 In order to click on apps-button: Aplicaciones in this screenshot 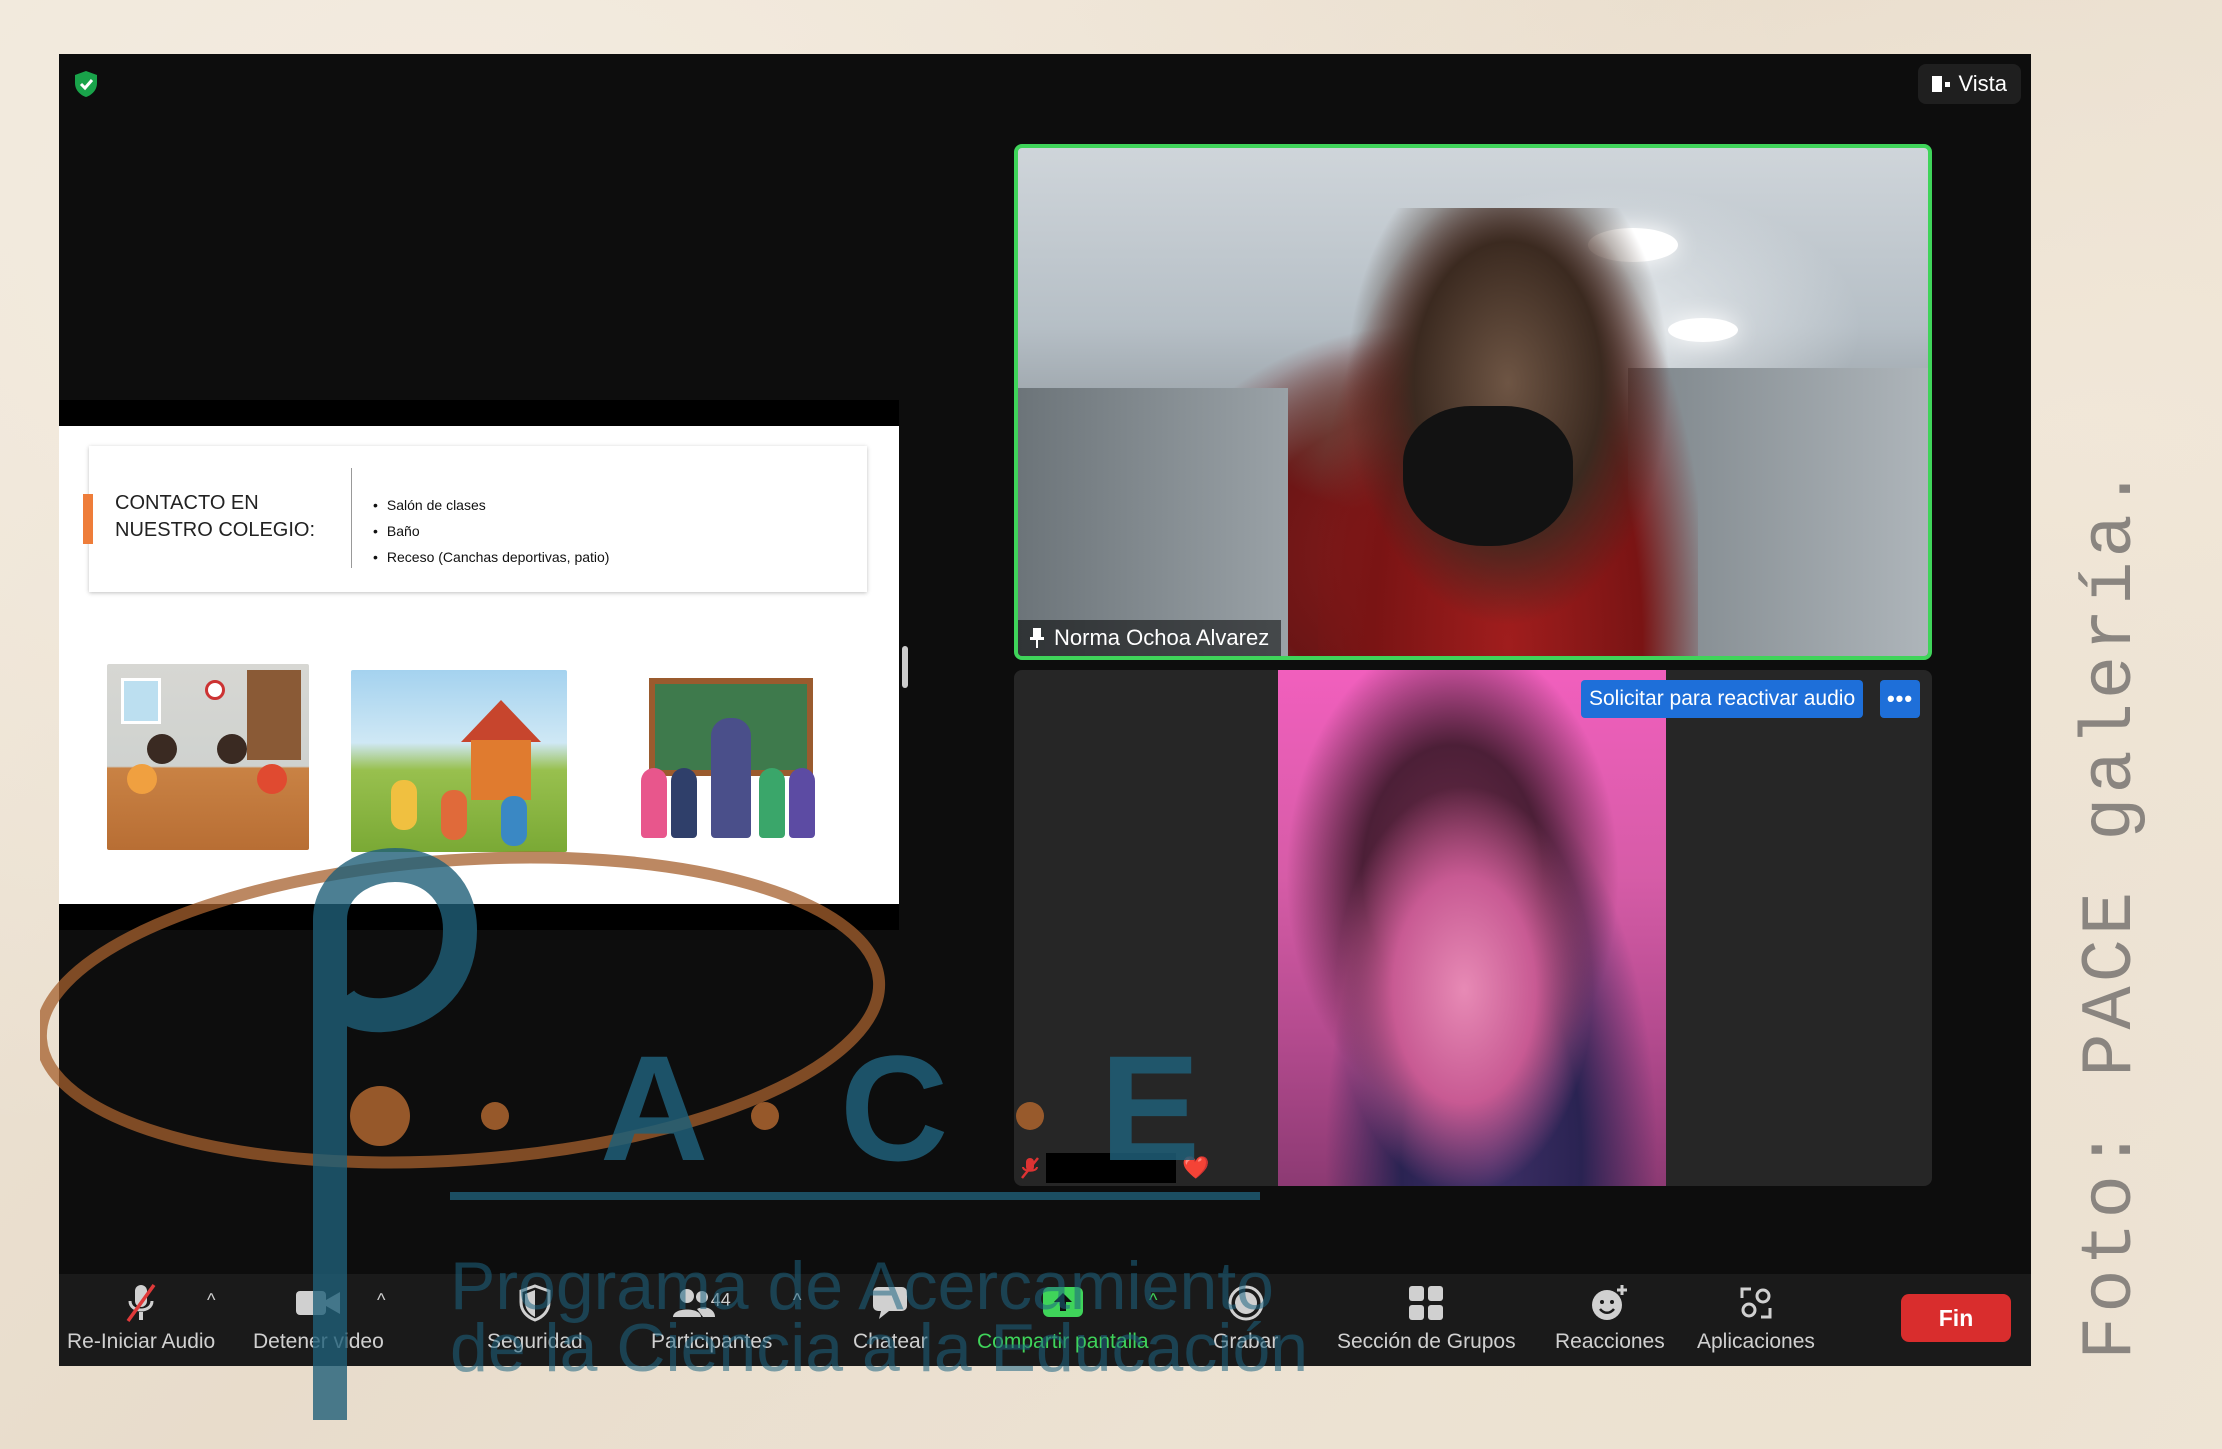, I will do `click(1756, 1318)`.